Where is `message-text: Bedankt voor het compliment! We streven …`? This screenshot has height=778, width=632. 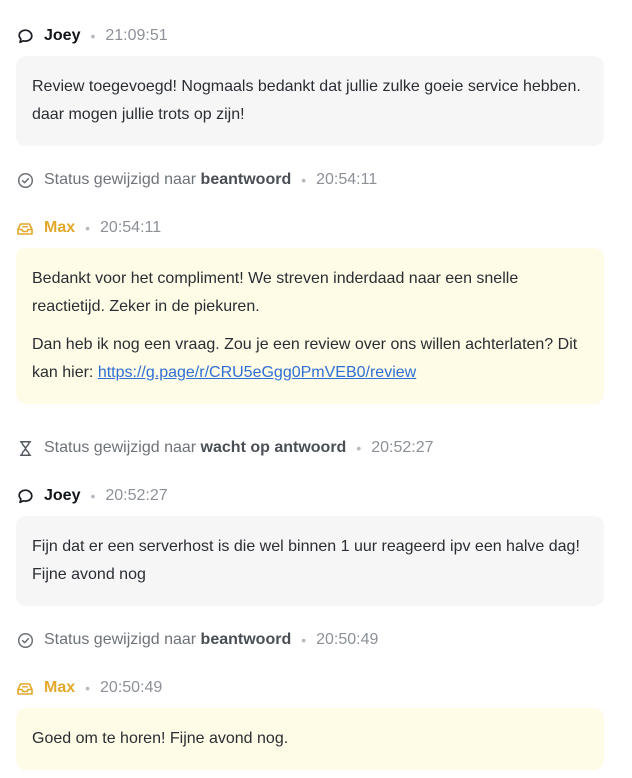
message-text: Bedankt voor het compliment! We streven … is located at coordinates (275, 292).